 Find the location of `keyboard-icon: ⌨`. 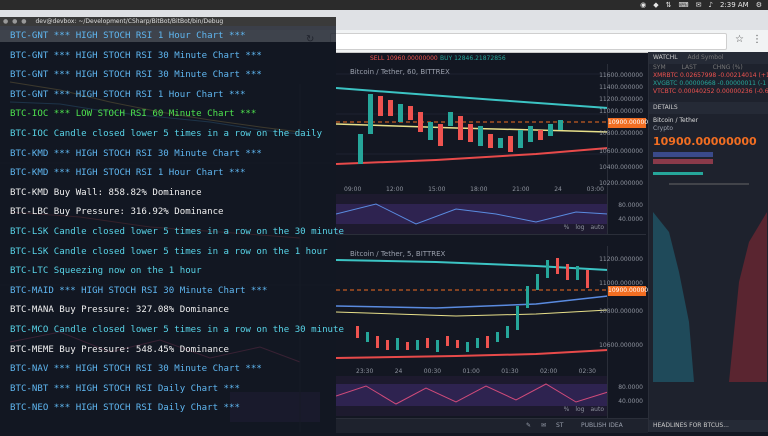

keyboard-icon: ⌨ is located at coordinates (683, 5).